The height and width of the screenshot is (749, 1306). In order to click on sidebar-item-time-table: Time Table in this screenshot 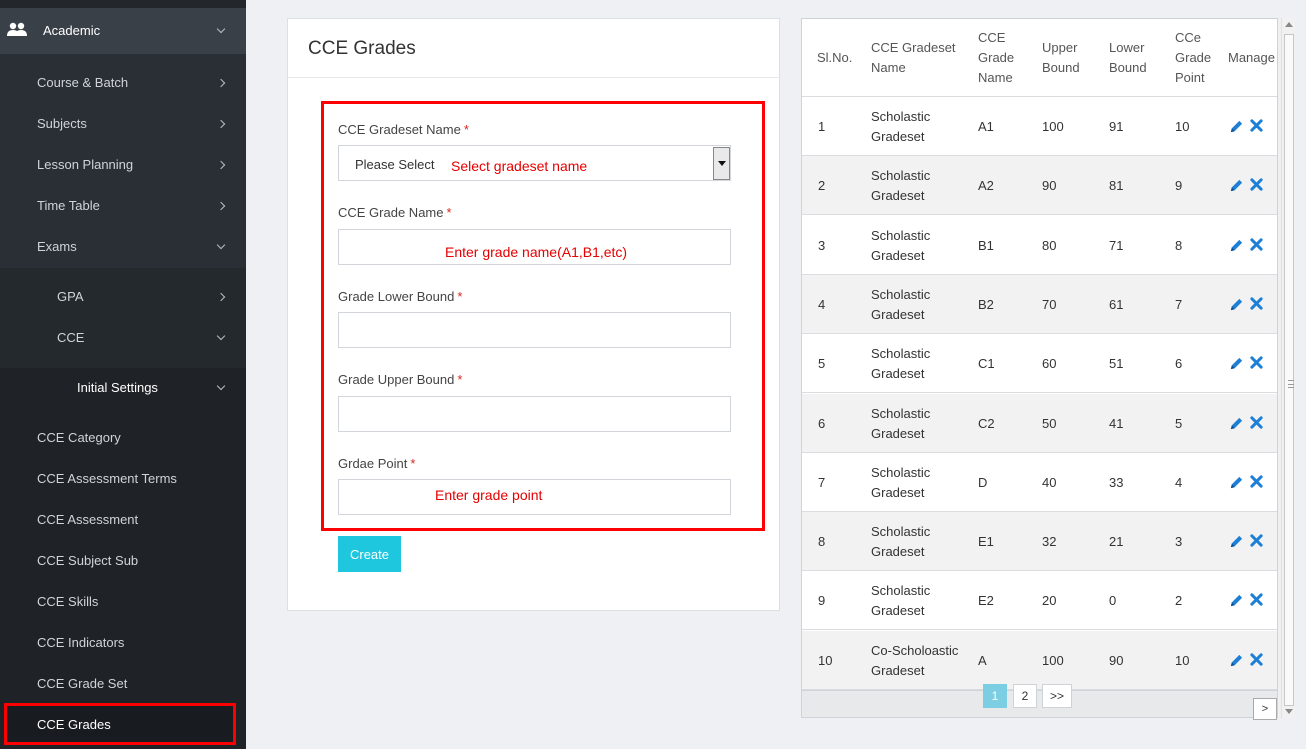, I will do `click(123, 205)`.